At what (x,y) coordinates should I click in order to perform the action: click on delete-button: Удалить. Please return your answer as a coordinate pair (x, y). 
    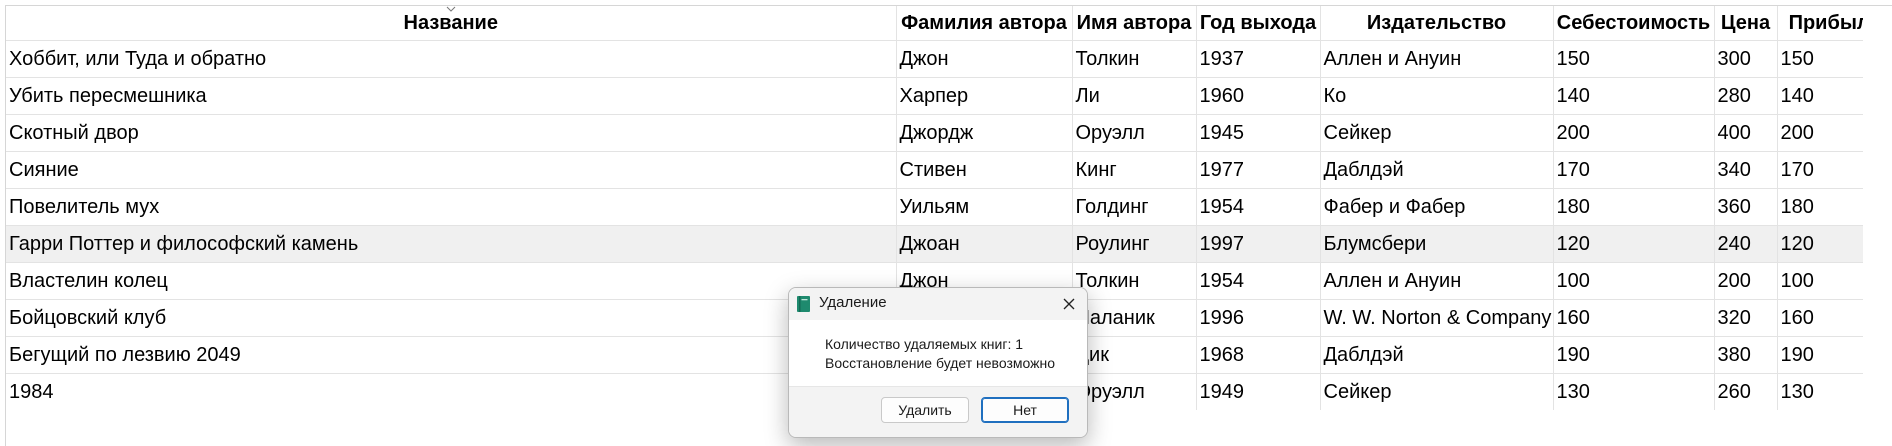
    Looking at the image, I should click on (925, 410).